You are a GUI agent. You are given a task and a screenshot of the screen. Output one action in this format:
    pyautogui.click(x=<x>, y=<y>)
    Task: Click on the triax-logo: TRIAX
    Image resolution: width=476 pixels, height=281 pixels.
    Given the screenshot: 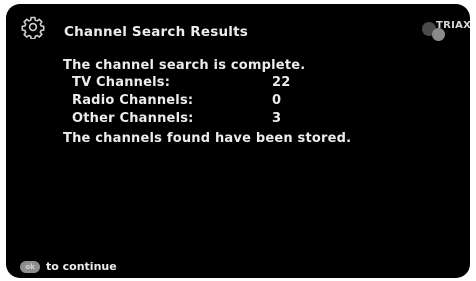 What is the action you would take?
    pyautogui.click(x=446, y=29)
    